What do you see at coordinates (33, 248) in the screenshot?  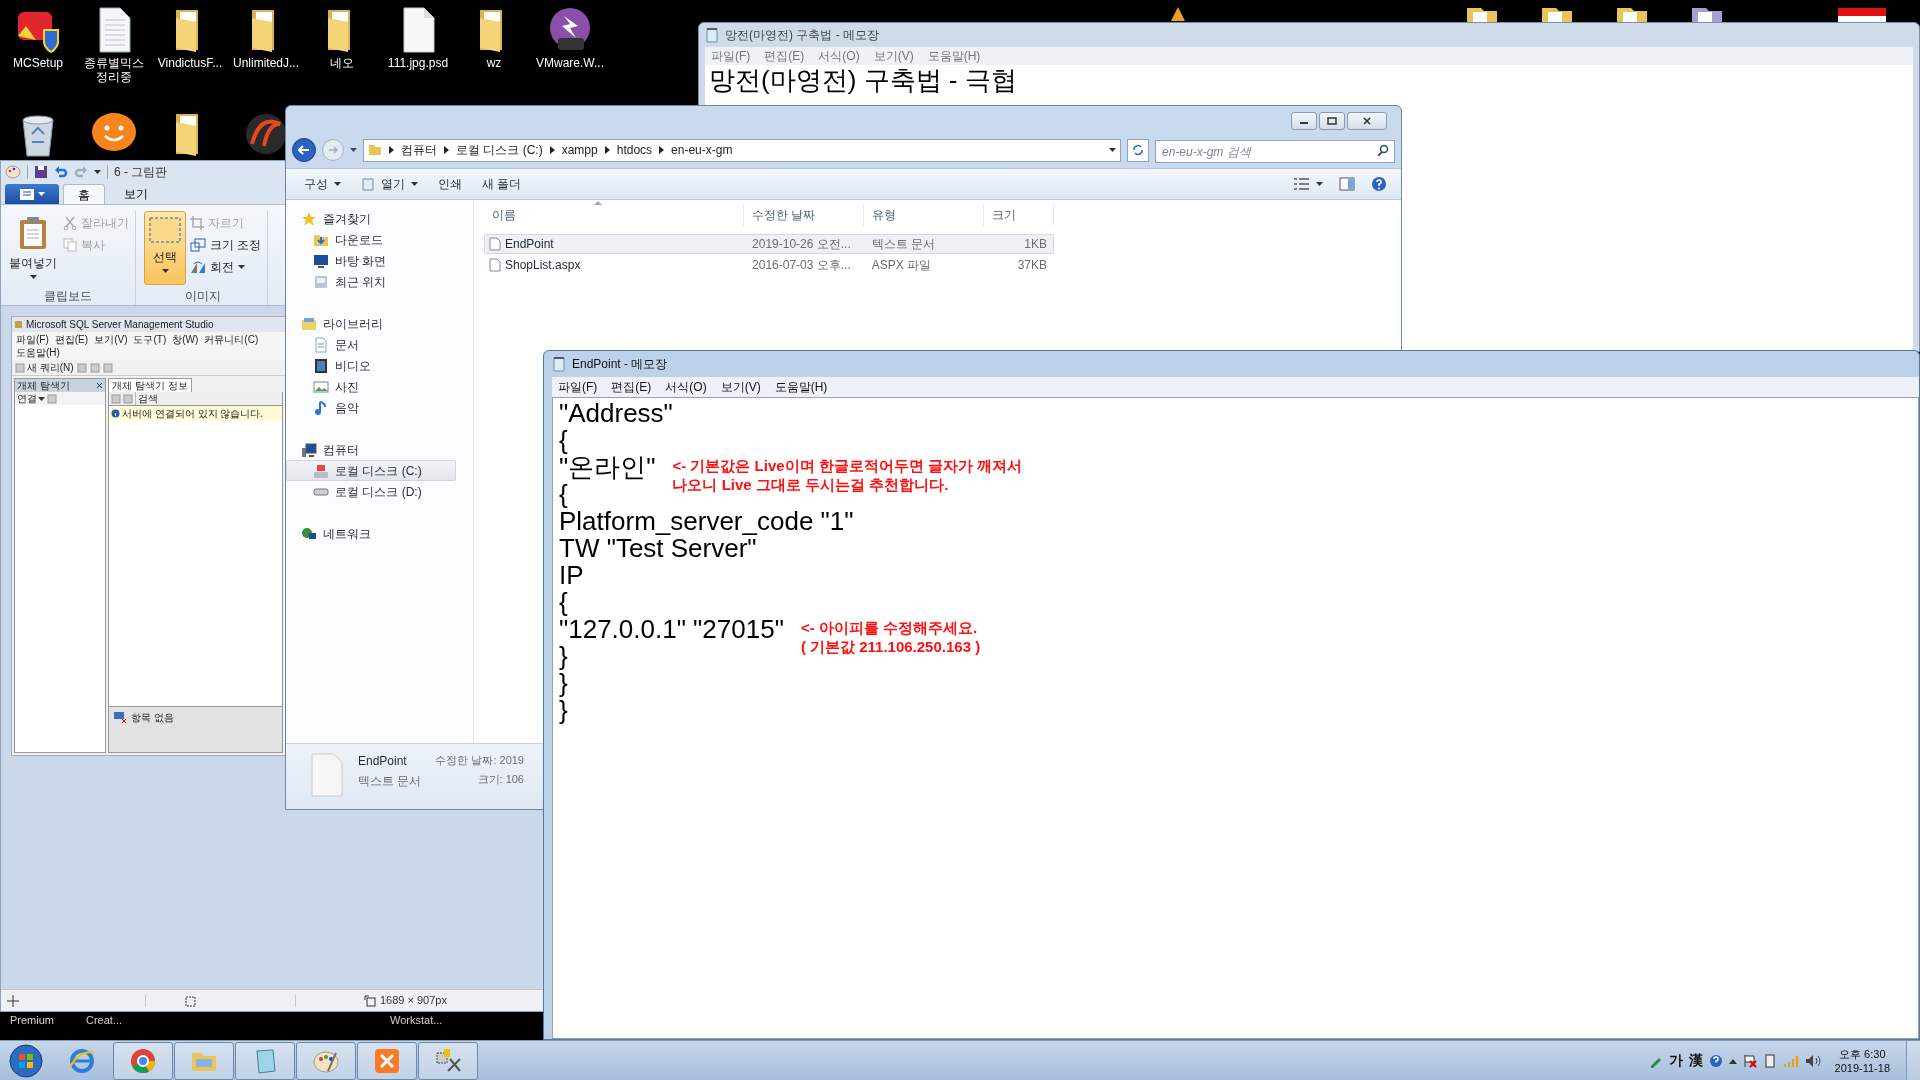 I see `paste-button: 붙여넣기` at bounding box center [33, 248].